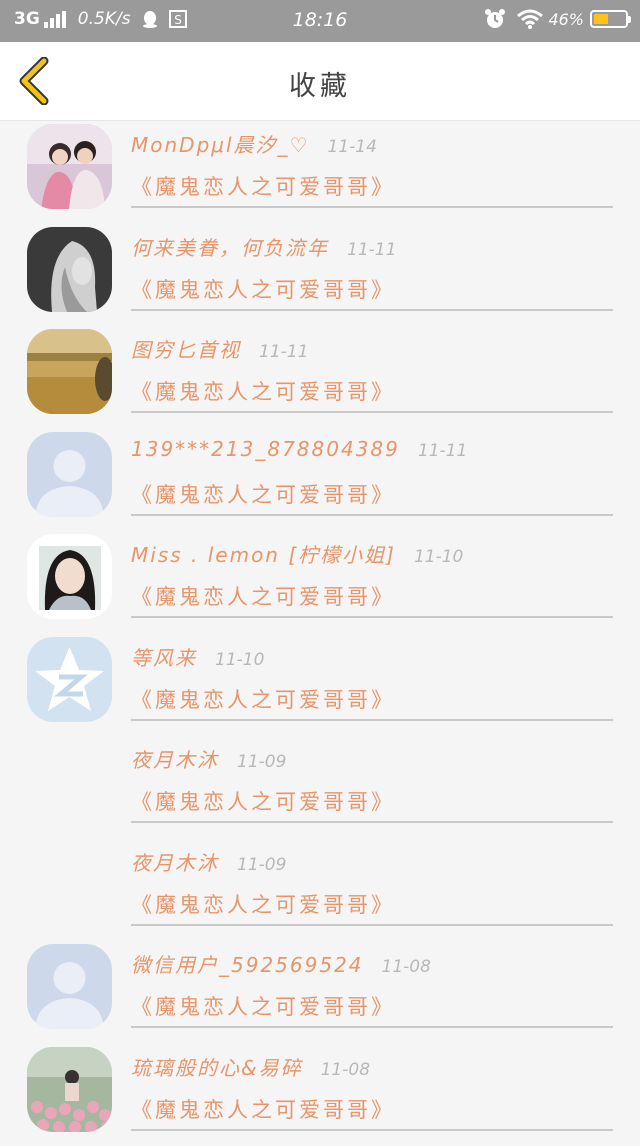  I want to click on list-item: 139***213_878804389 11-11 《魔鬼恋人之可爱哥哥》, so click(320, 480).